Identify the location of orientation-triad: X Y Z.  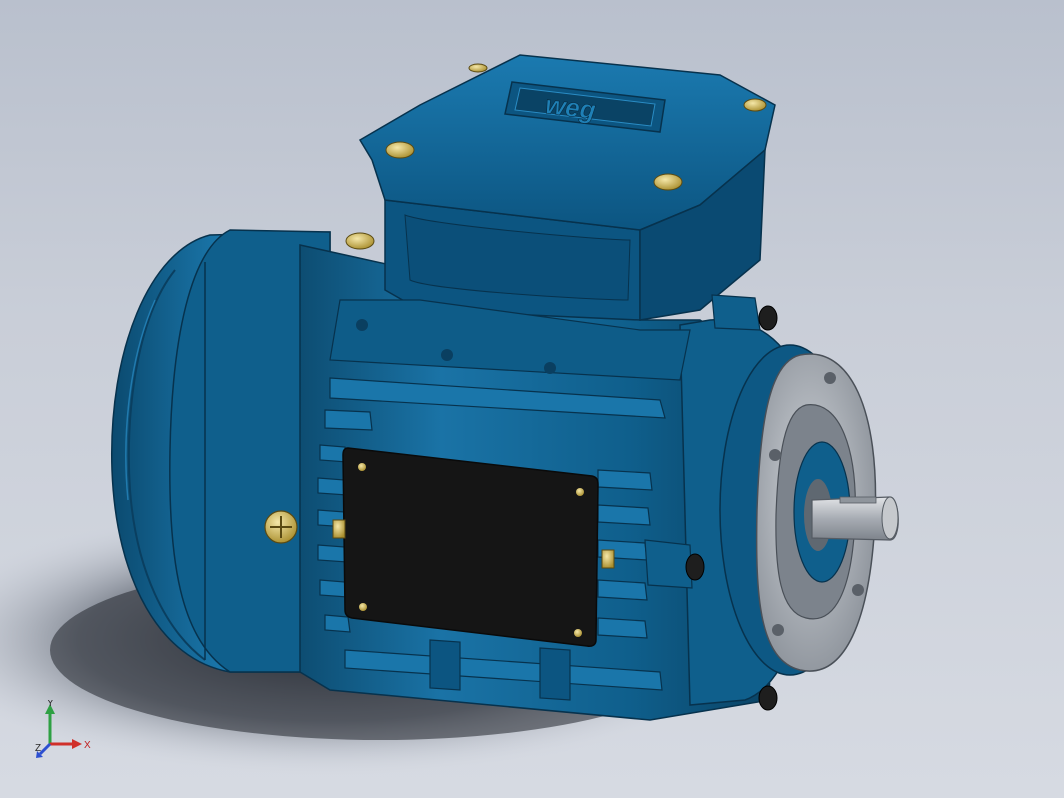
(63, 729).